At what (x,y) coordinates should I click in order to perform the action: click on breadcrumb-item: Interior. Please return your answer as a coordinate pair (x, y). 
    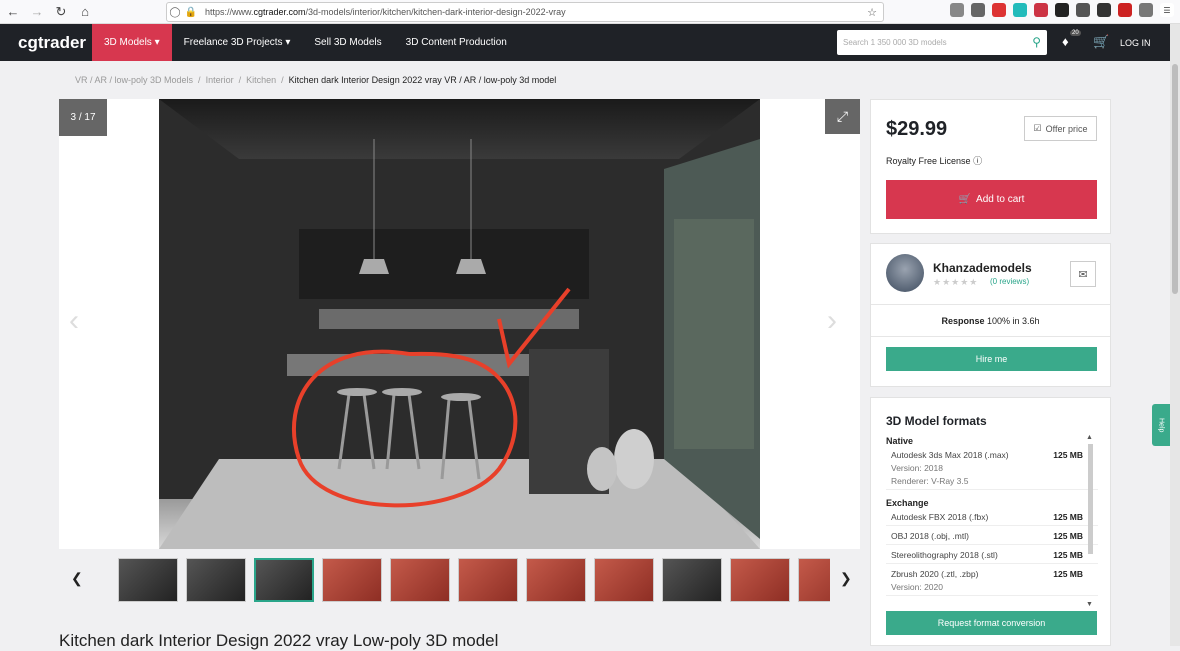
    Looking at the image, I should click on (220, 80).